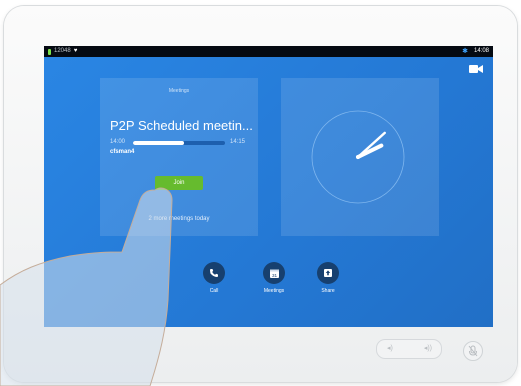 This screenshot has height=386, width=521. I want to click on analog-clock, so click(358, 157).